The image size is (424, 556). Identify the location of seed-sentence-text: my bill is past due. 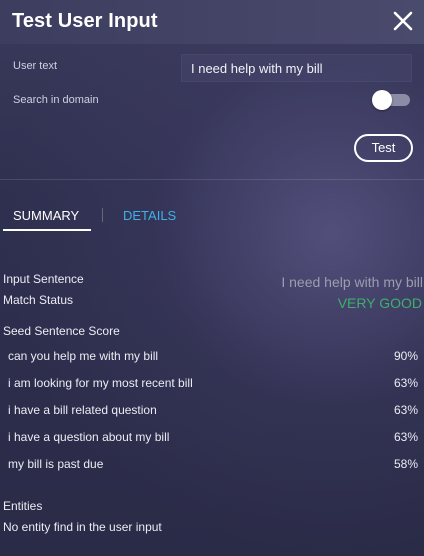
(56, 464).